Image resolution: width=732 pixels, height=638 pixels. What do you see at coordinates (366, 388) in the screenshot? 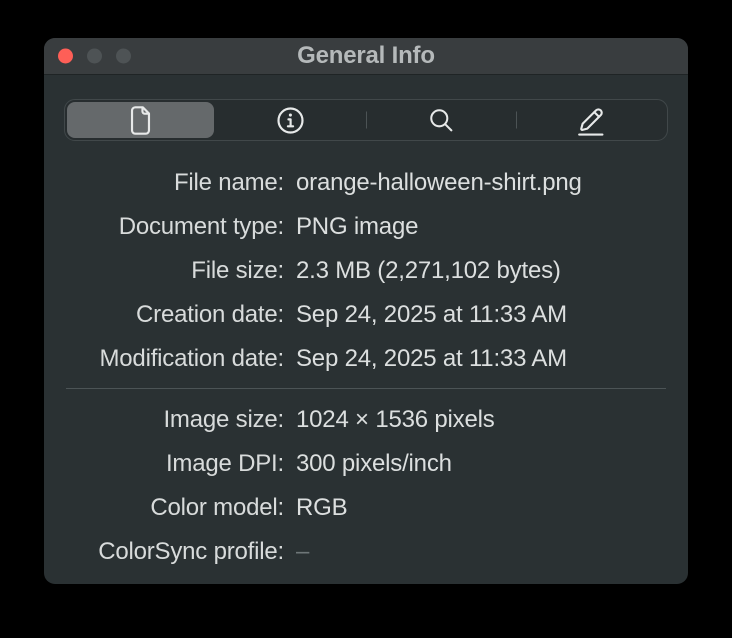
I see `section-divider` at bounding box center [366, 388].